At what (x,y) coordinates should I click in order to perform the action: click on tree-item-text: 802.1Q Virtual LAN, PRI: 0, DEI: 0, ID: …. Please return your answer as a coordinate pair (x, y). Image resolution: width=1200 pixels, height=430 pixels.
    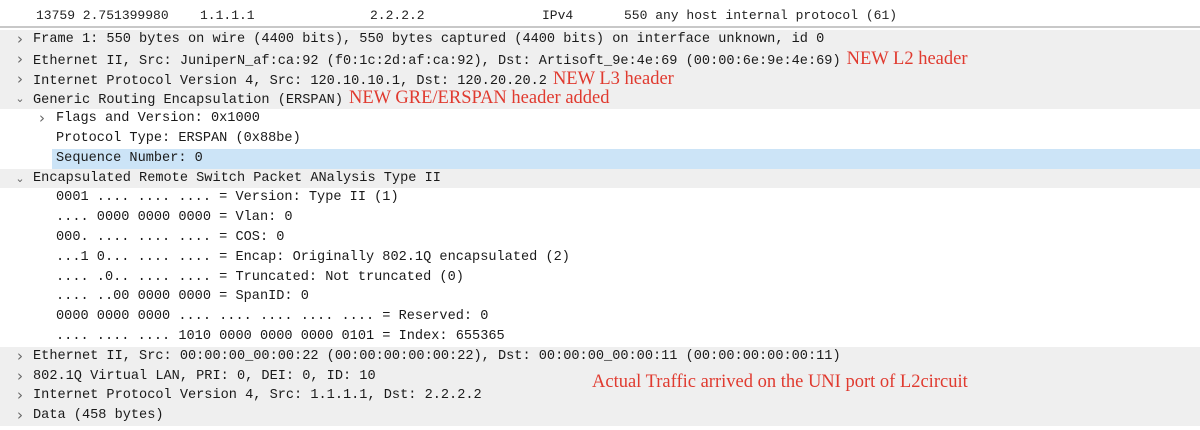
    Looking at the image, I should click on (204, 376).